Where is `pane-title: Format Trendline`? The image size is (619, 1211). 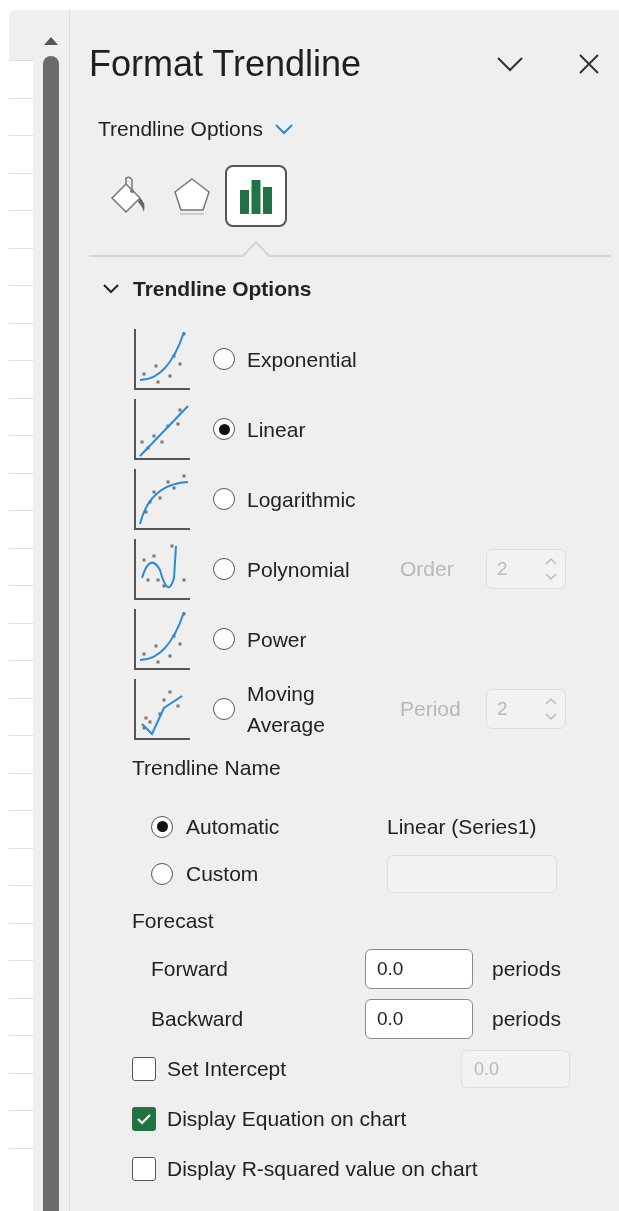
pane-title: Format Trendline is located at coordinates (226, 64).